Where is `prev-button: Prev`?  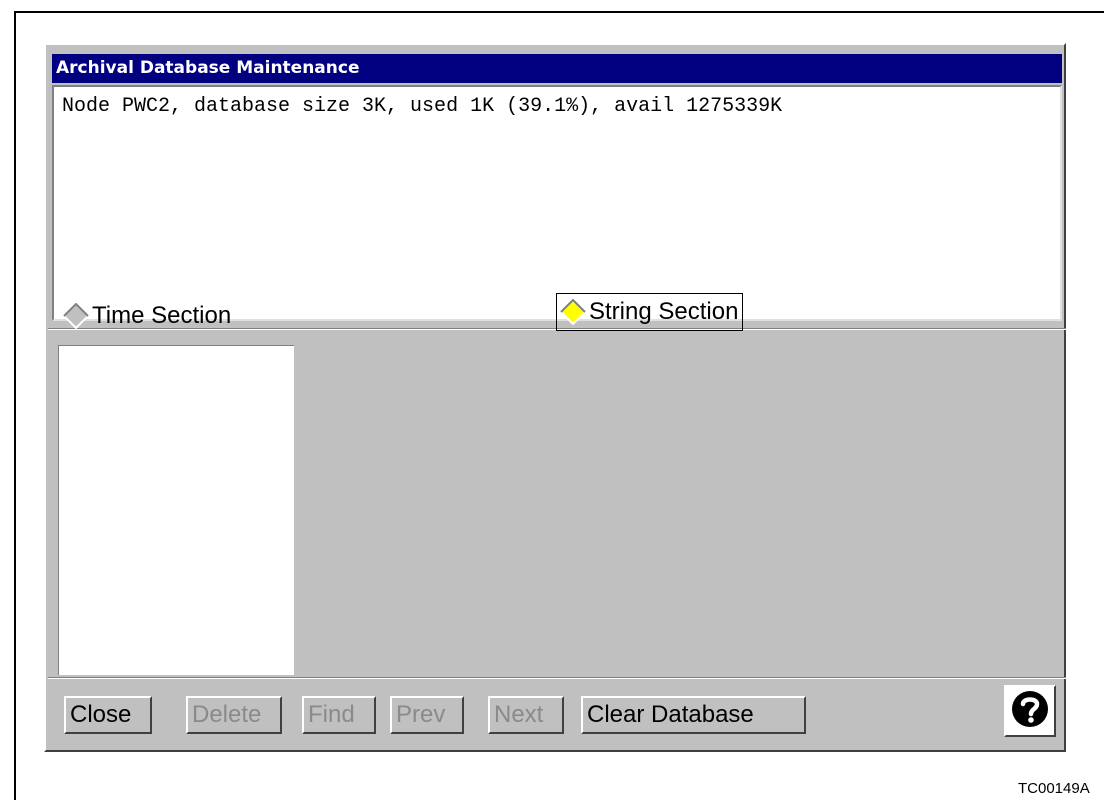 prev-button: Prev is located at coordinates (427, 715).